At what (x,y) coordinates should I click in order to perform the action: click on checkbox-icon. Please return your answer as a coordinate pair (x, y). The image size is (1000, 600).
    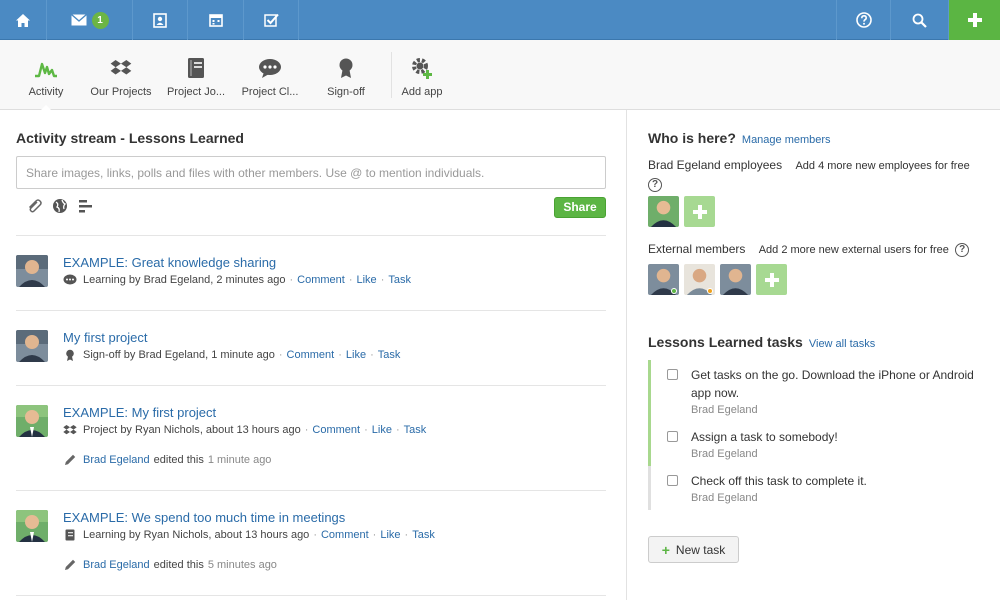
    Looking at the image, I should click on (271, 20).